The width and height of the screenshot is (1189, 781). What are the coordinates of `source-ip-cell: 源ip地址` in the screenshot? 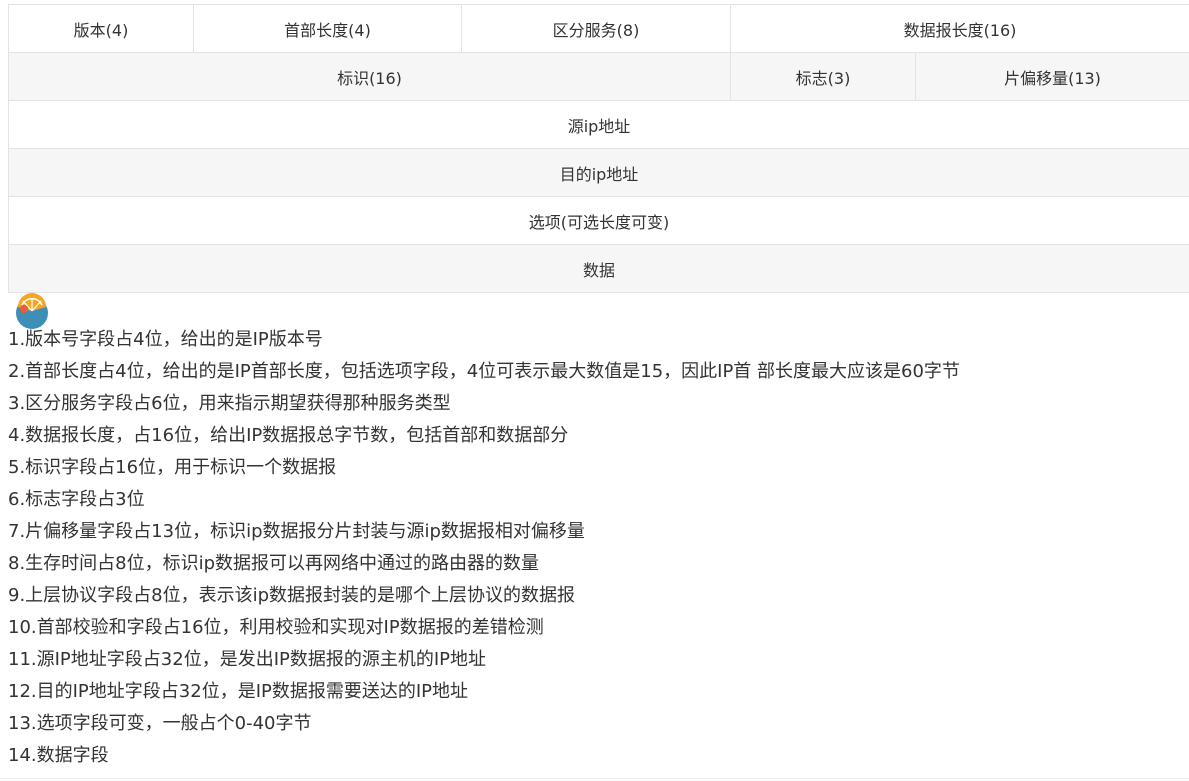 It's located at (598, 124).